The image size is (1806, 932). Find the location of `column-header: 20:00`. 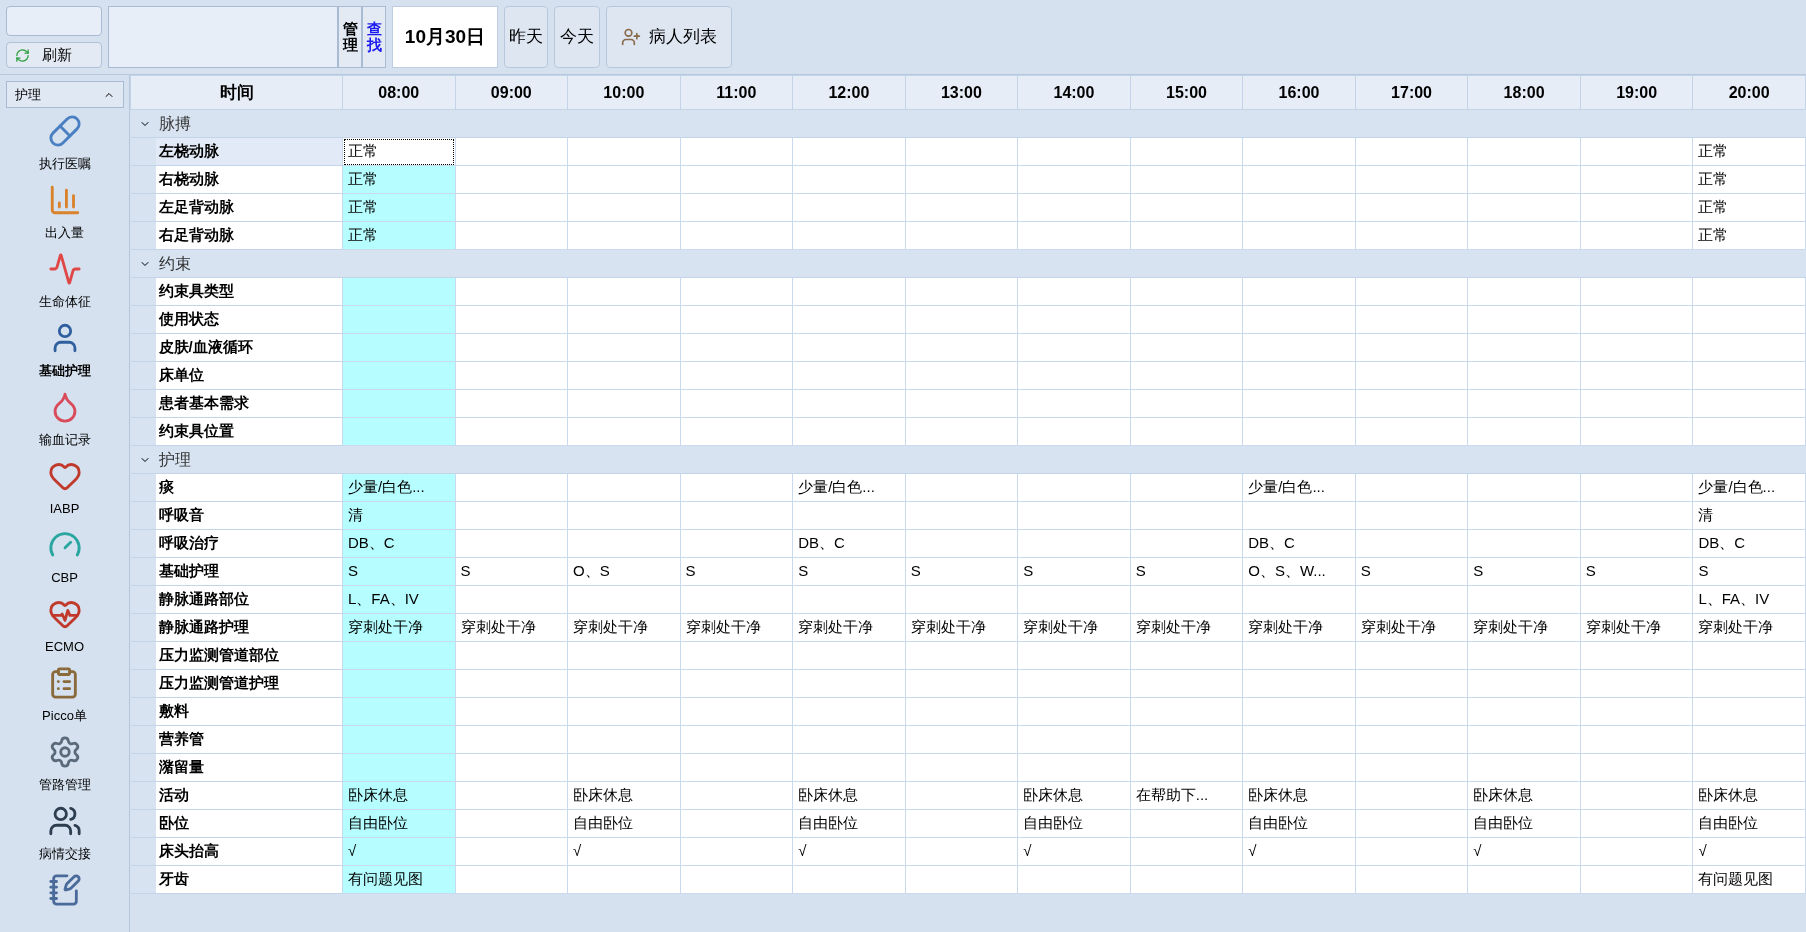

column-header: 20:00 is located at coordinates (1749, 92).